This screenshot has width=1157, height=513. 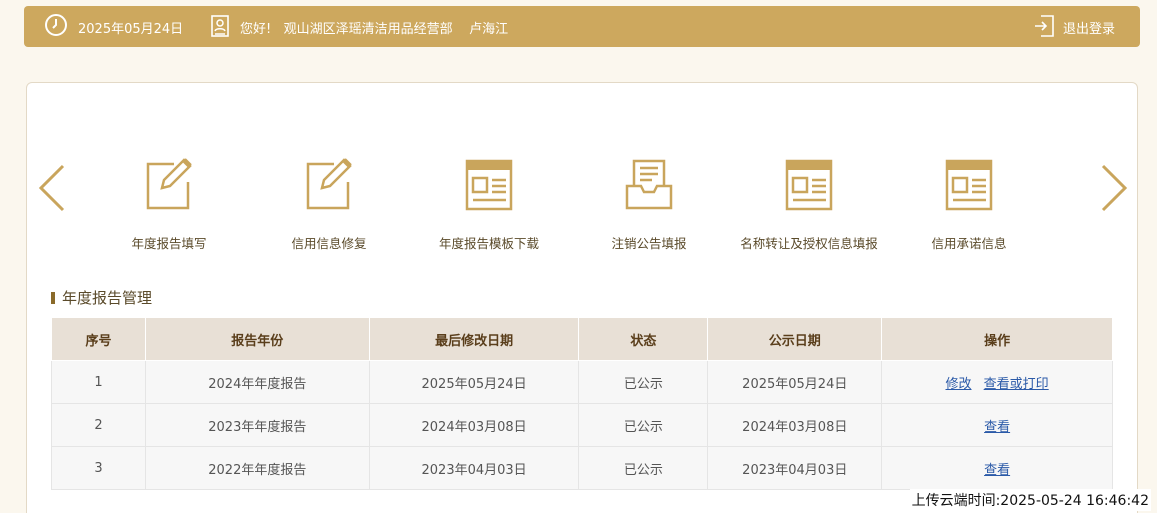 What do you see at coordinates (56, 25) in the screenshot?
I see `clock-icon` at bounding box center [56, 25].